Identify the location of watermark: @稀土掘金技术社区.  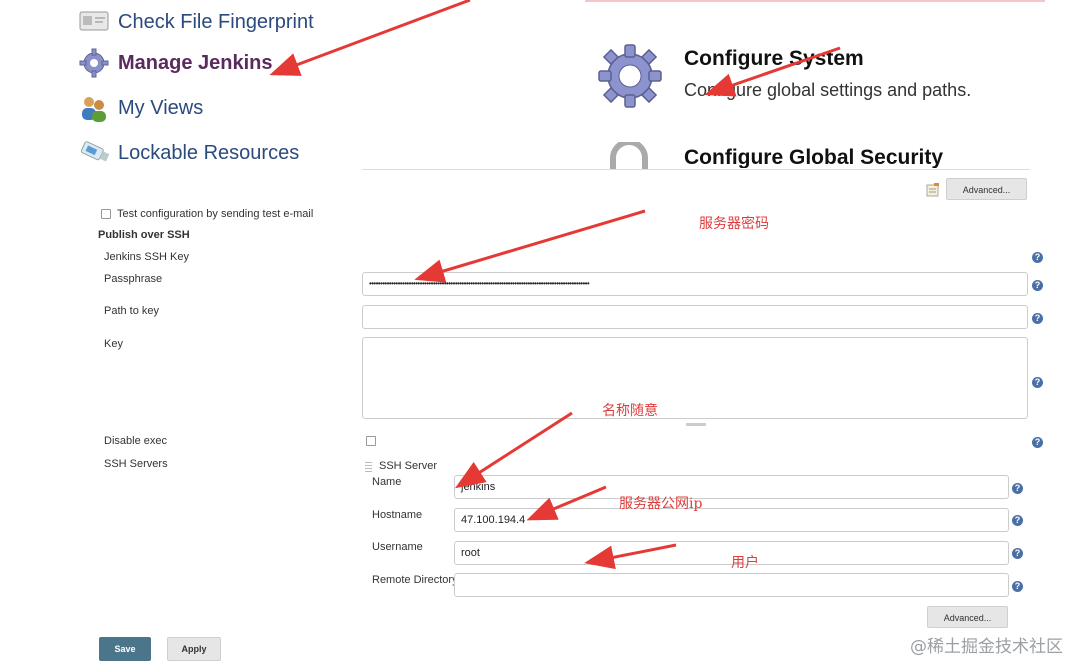
(986, 647).